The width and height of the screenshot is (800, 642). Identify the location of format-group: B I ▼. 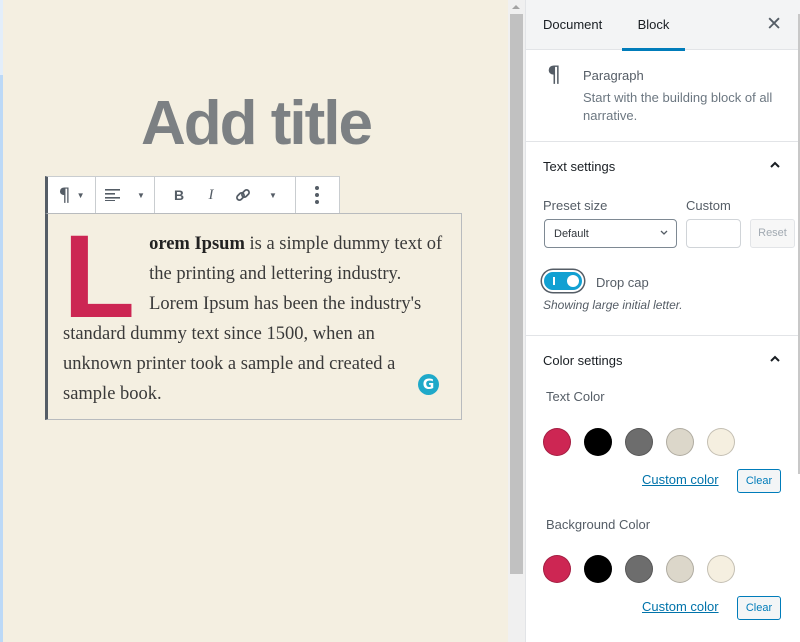
(225, 195).